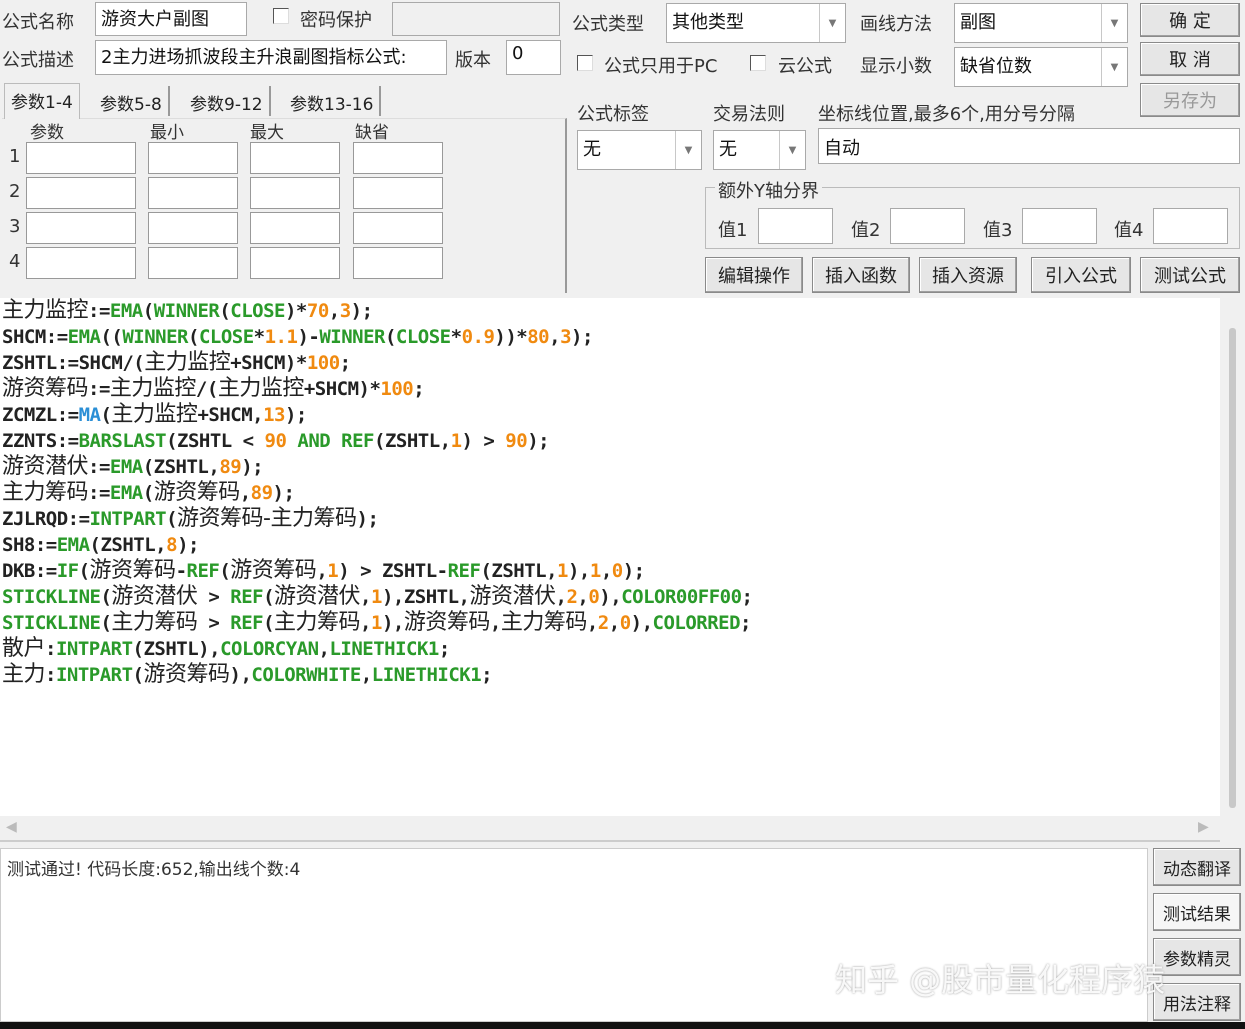 The width and height of the screenshot is (1245, 1029). What do you see at coordinates (968, 275) in the screenshot?
I see `insert-resource-button: 插入资源` at bounding box center [968, 275].